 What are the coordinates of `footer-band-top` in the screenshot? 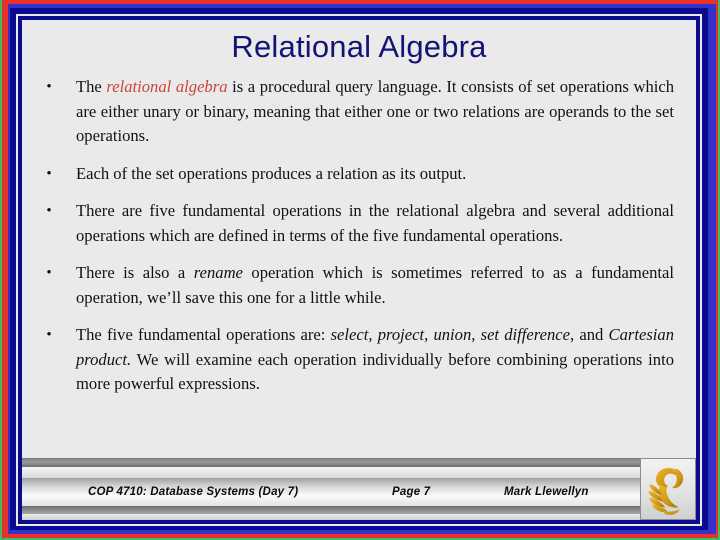 It's located at (359, 462).